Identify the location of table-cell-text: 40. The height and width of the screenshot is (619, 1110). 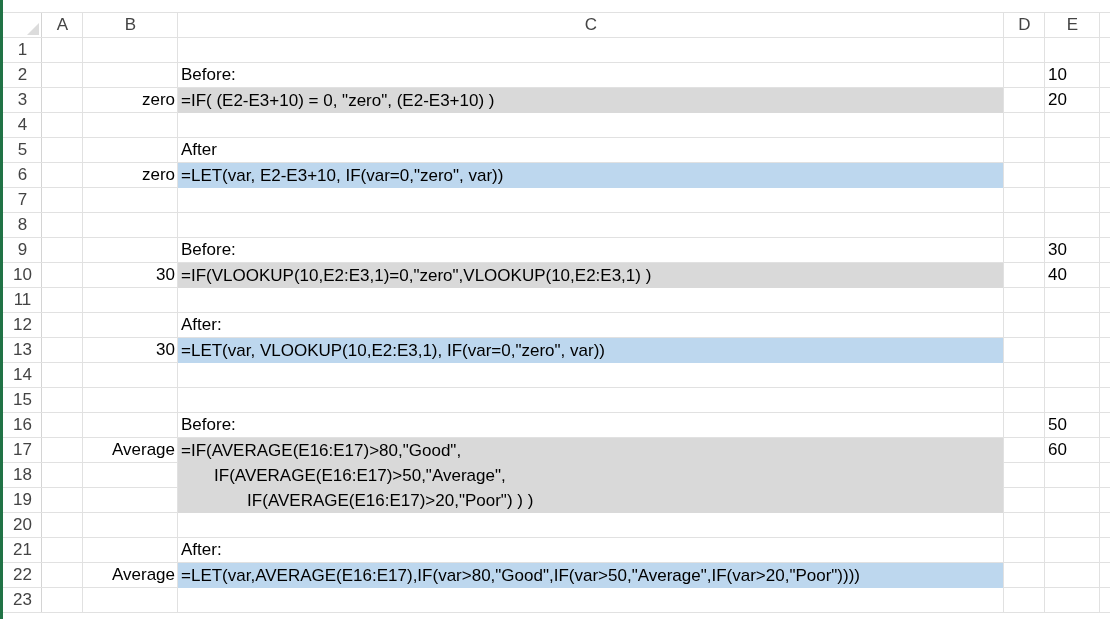
(1057, 275).